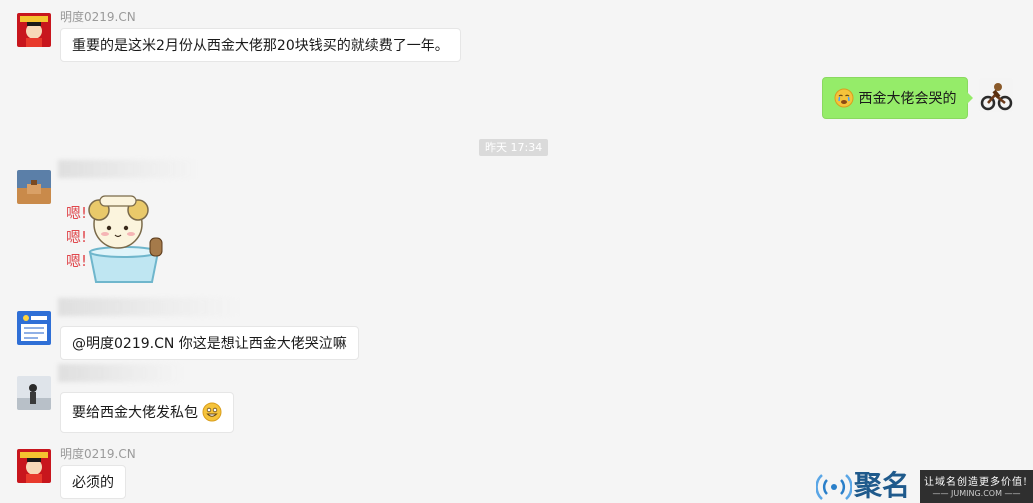 This screenshot has width=1033, height=503. Describe the element at coordinates (907, 99) in the screenshot. I see `message-text: 西金大佬会哭的` at that location.